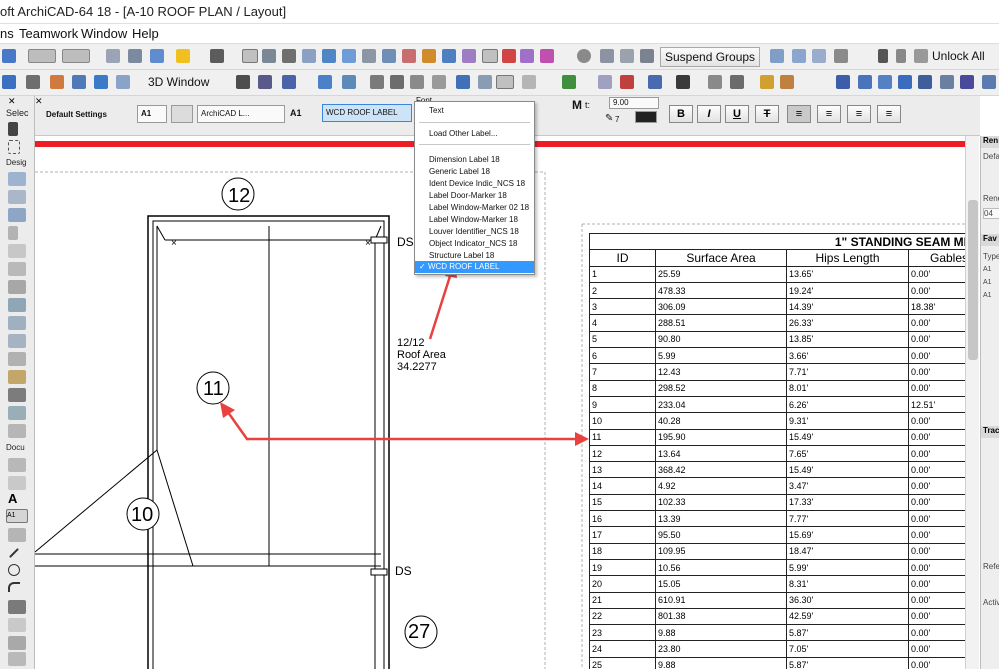 The width and height of the screenshot is (999, 669). What do you see at coordinates (474, 172) in the screenshot?
I see `dropdown-item: Generic Label 18` at bounding box center [474, 172].